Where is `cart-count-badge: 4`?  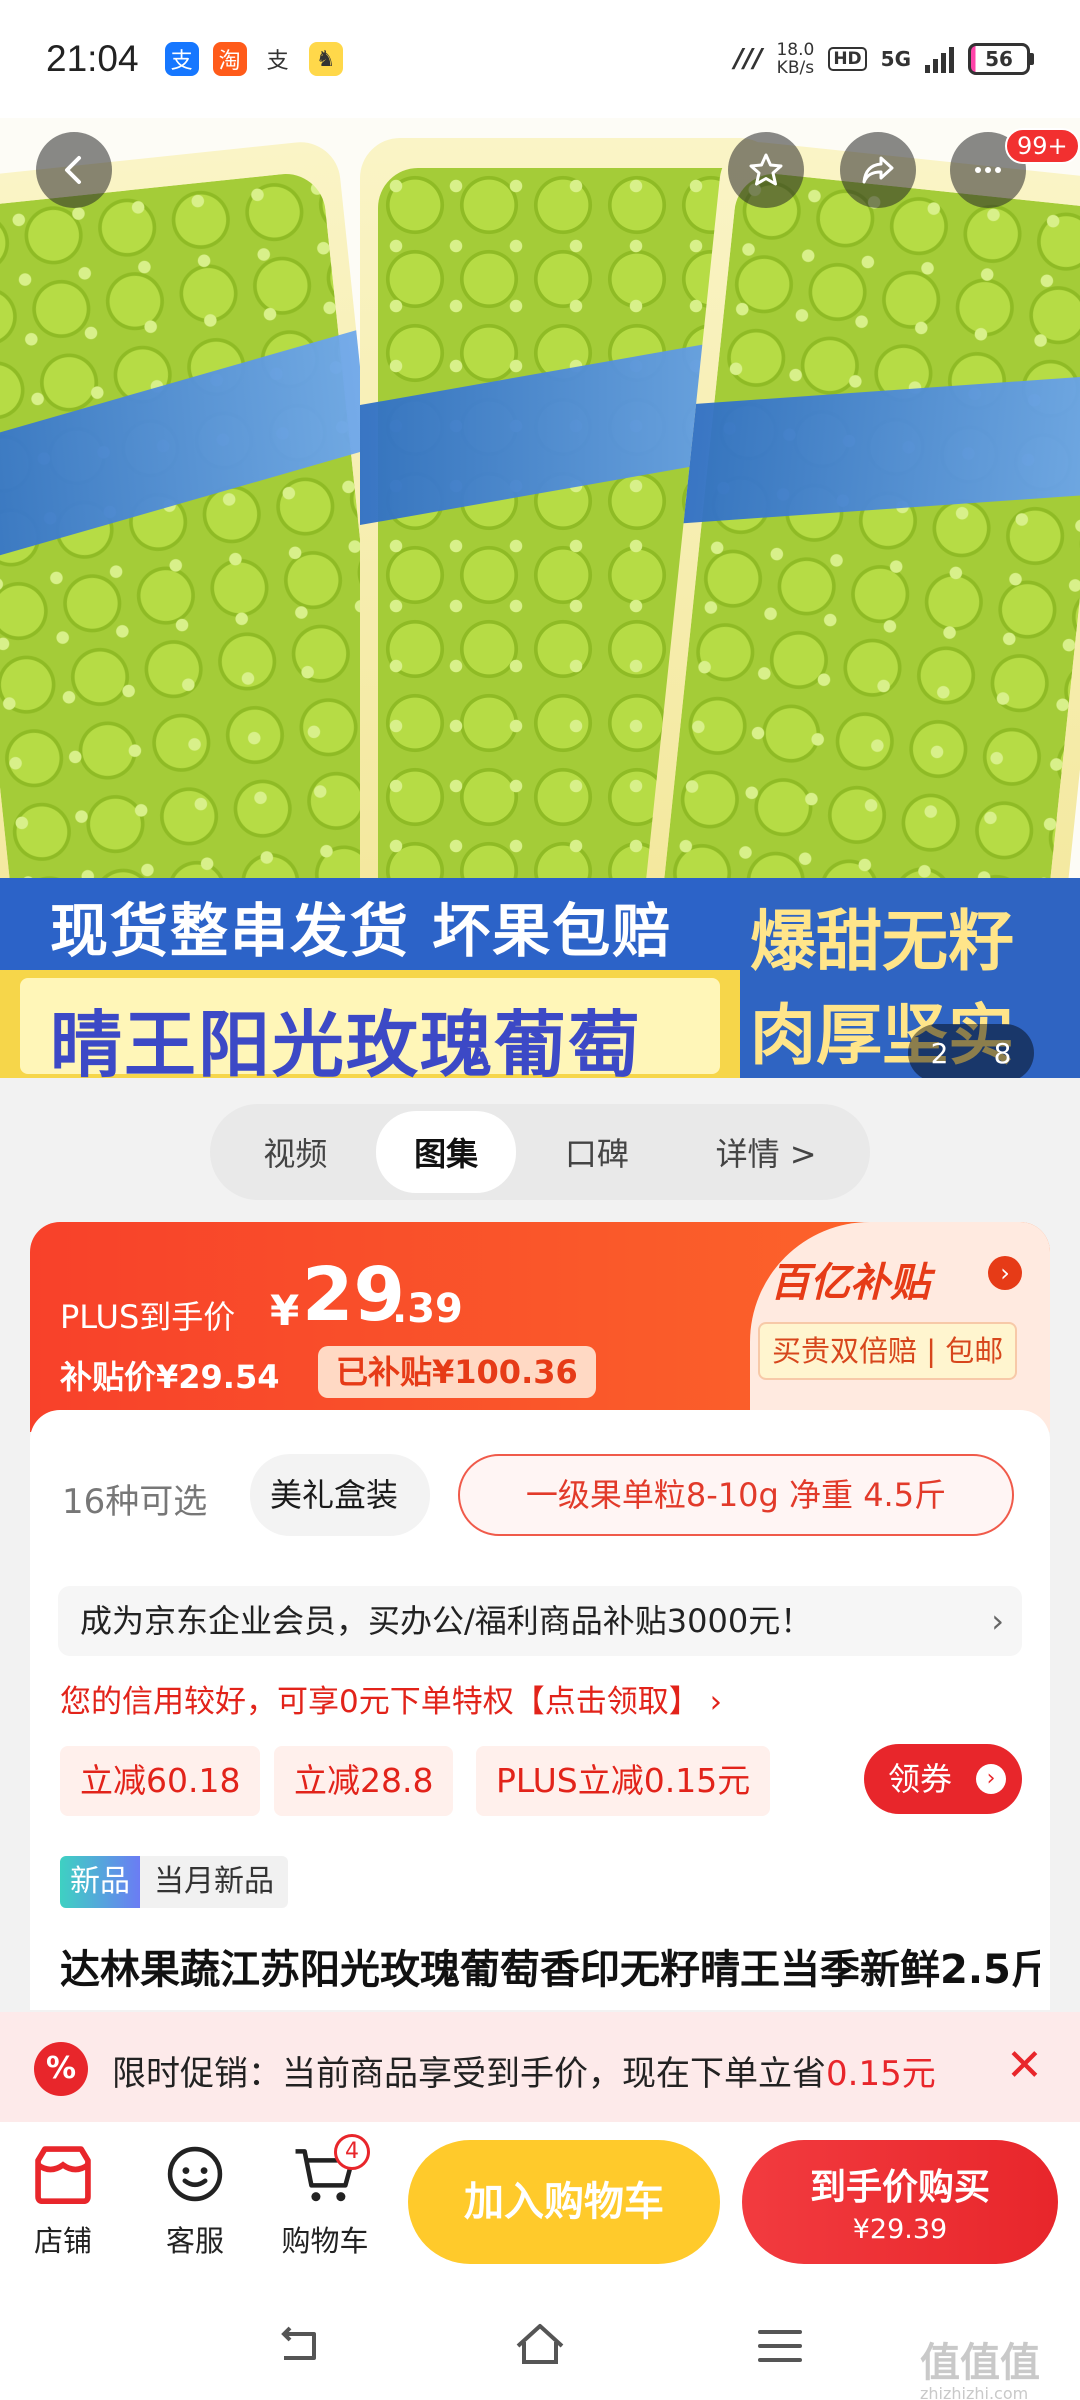 cart-count-badge: 4 is located at coordinates (352, 2152).